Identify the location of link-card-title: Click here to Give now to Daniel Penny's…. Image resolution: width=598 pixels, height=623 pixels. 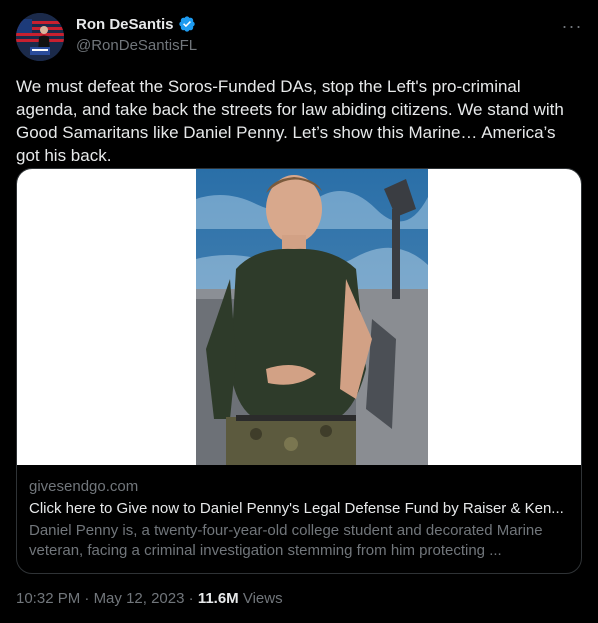
(296, 508).